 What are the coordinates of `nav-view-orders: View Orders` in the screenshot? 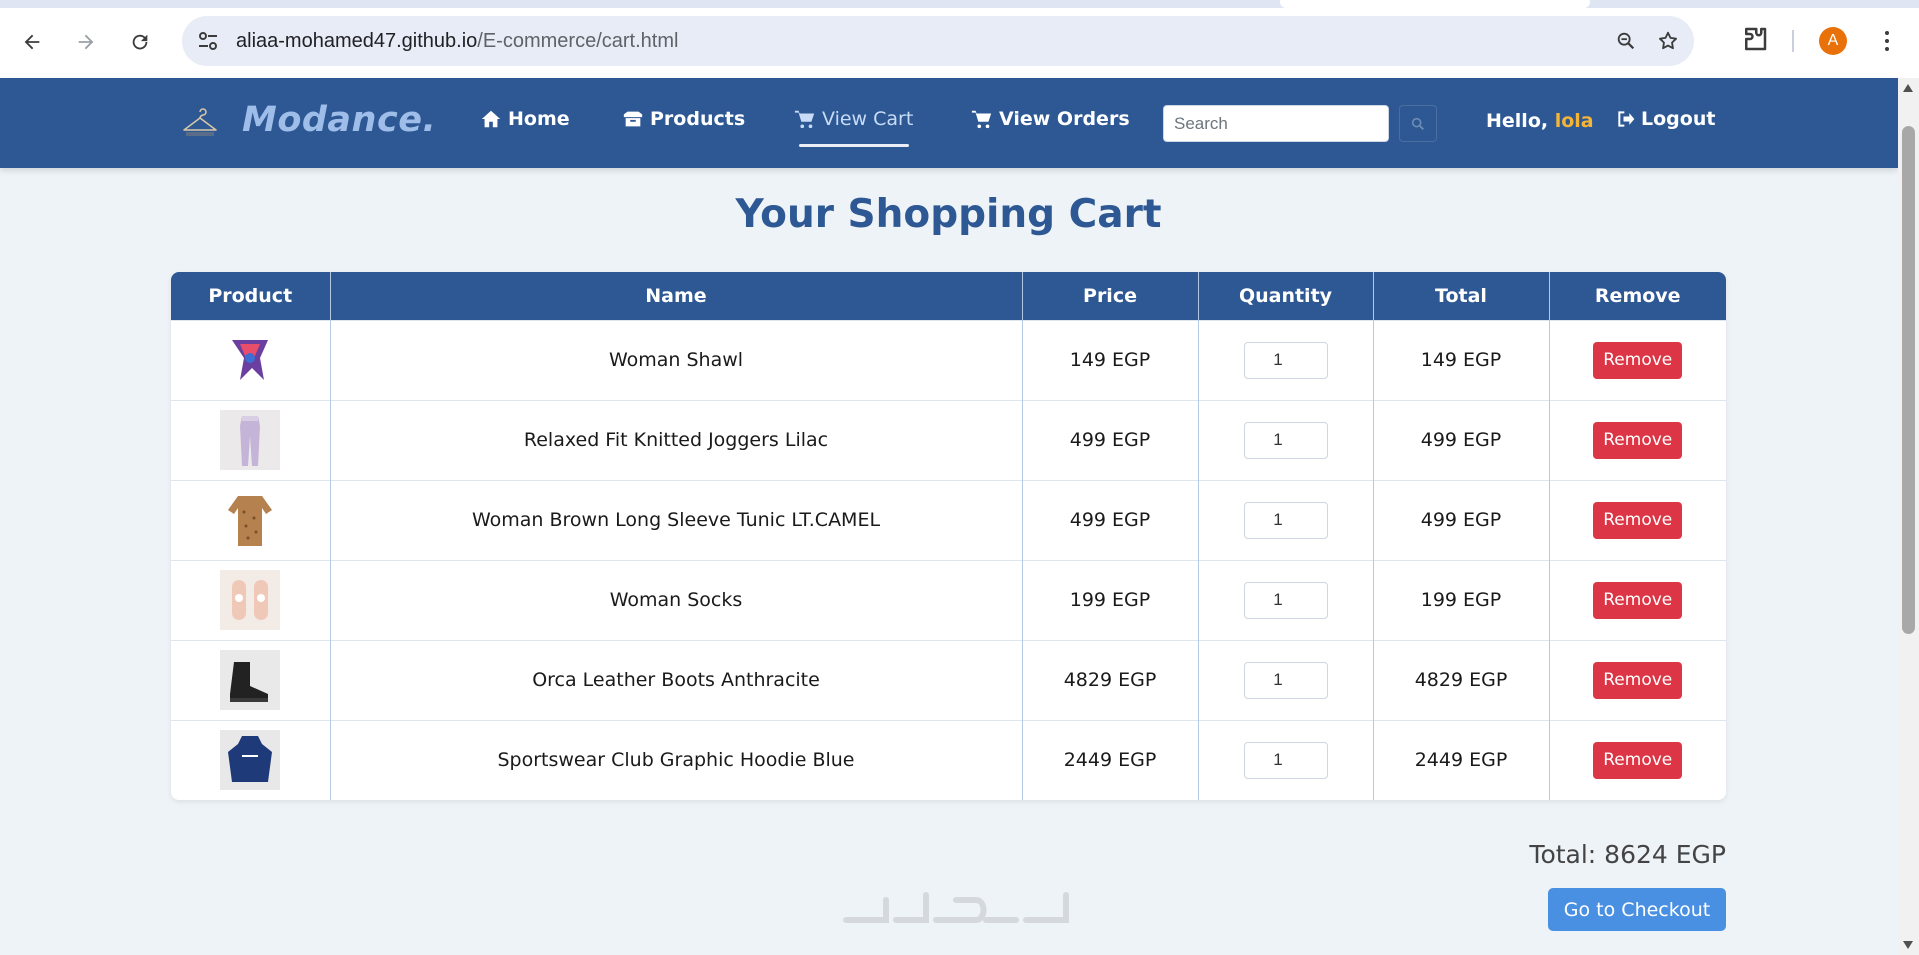 It's located at (1050, 119).